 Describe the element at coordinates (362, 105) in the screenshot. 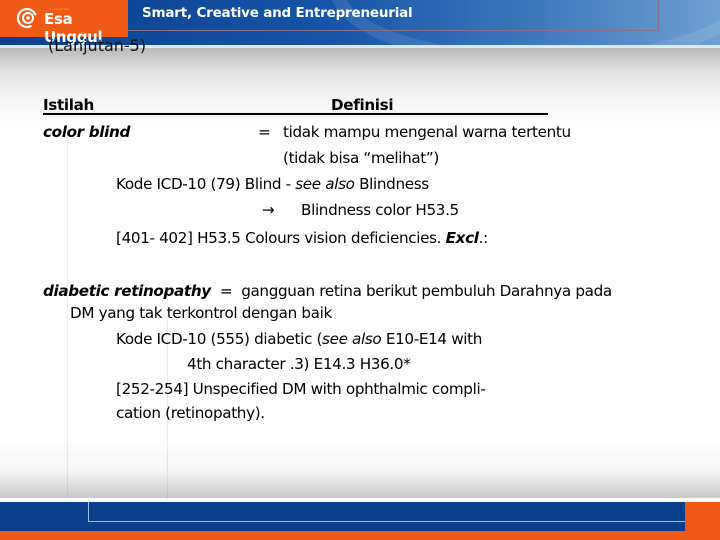

I see `column-header-definition: Definisi` at that location.